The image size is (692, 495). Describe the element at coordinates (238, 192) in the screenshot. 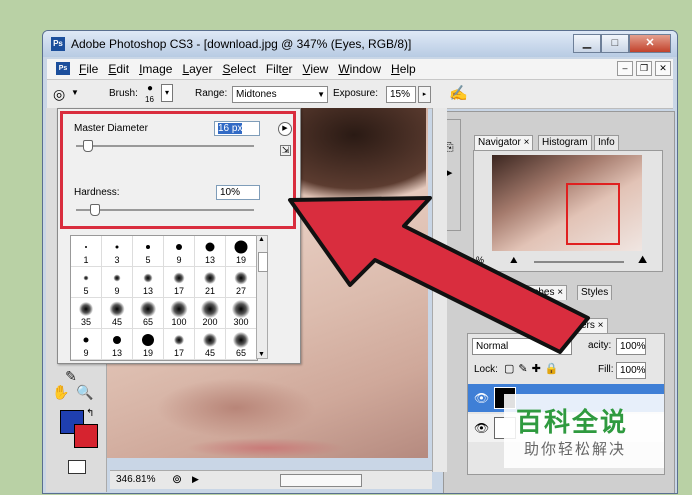

I see `hardness-field: 10%` at that location.